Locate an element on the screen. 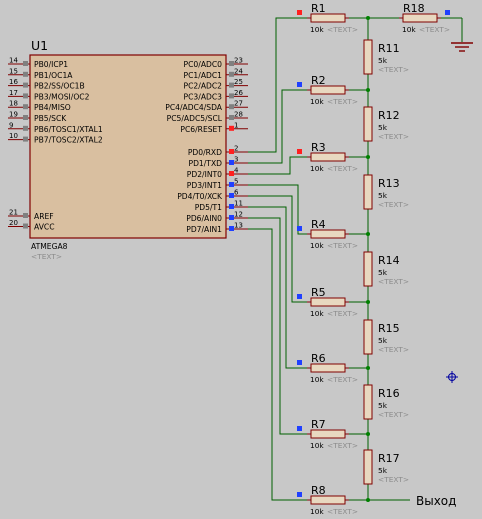 This screenshot has width=482, height=519. resistor-ref: R15 is located at coordinates (389, 328).